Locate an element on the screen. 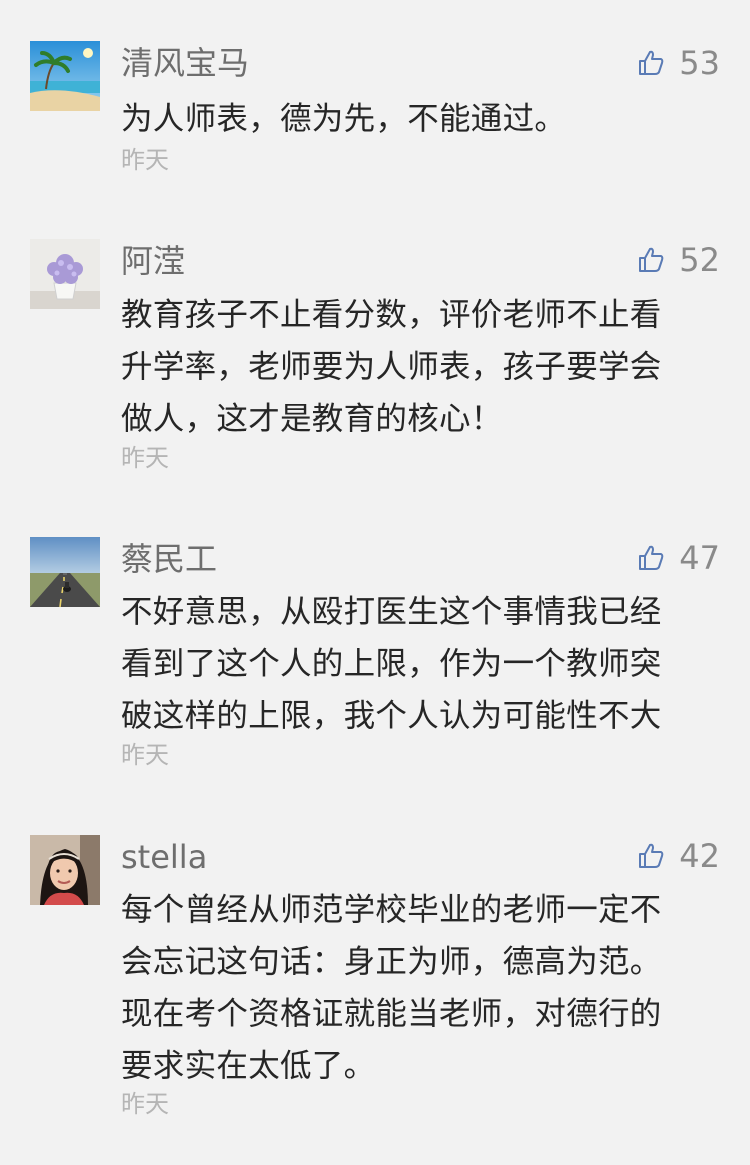 The height and width of the screenshot is (1165, 750). username: stella is located at coordinates (164, 857).